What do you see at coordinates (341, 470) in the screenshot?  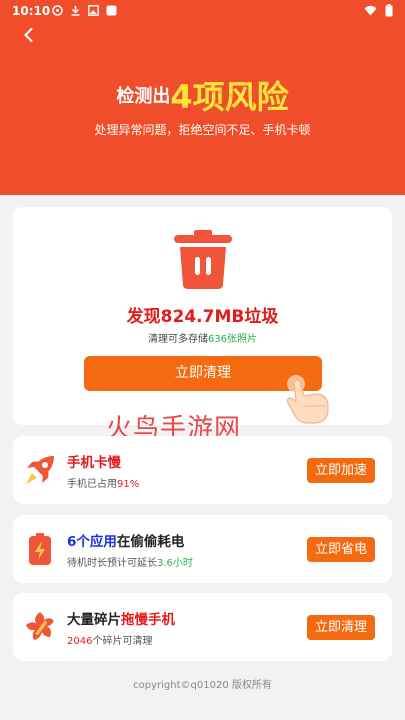 I see `speed-up-button: 立即加速` at bounding box center [341, 470].